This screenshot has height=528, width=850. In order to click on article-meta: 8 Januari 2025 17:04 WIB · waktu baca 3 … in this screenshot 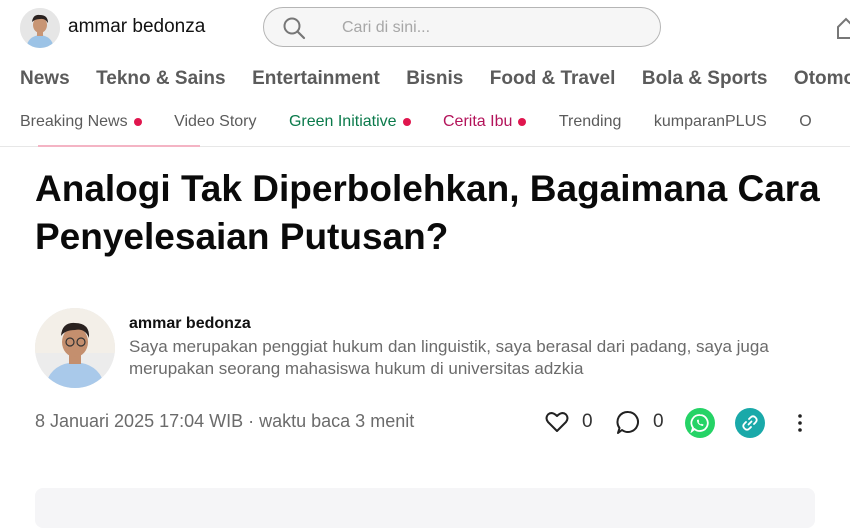, I will do `click(225, 421)`.